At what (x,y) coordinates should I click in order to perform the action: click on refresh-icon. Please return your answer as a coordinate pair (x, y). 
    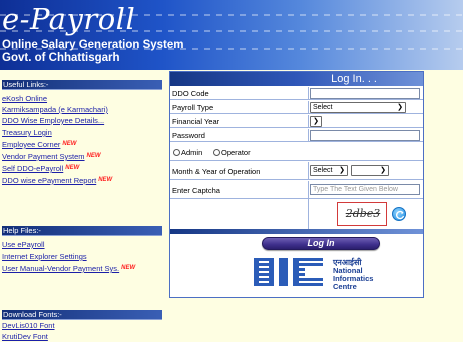
    Looking at the image, I should click on (399, 214).